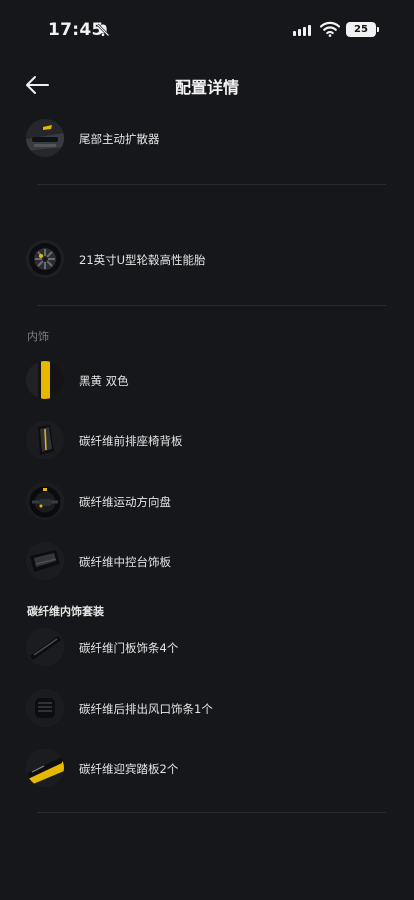 The width and height of the screenshot is (414, 900). I want to click on list-item: 尾部主动扩散器, so click(206, 139).